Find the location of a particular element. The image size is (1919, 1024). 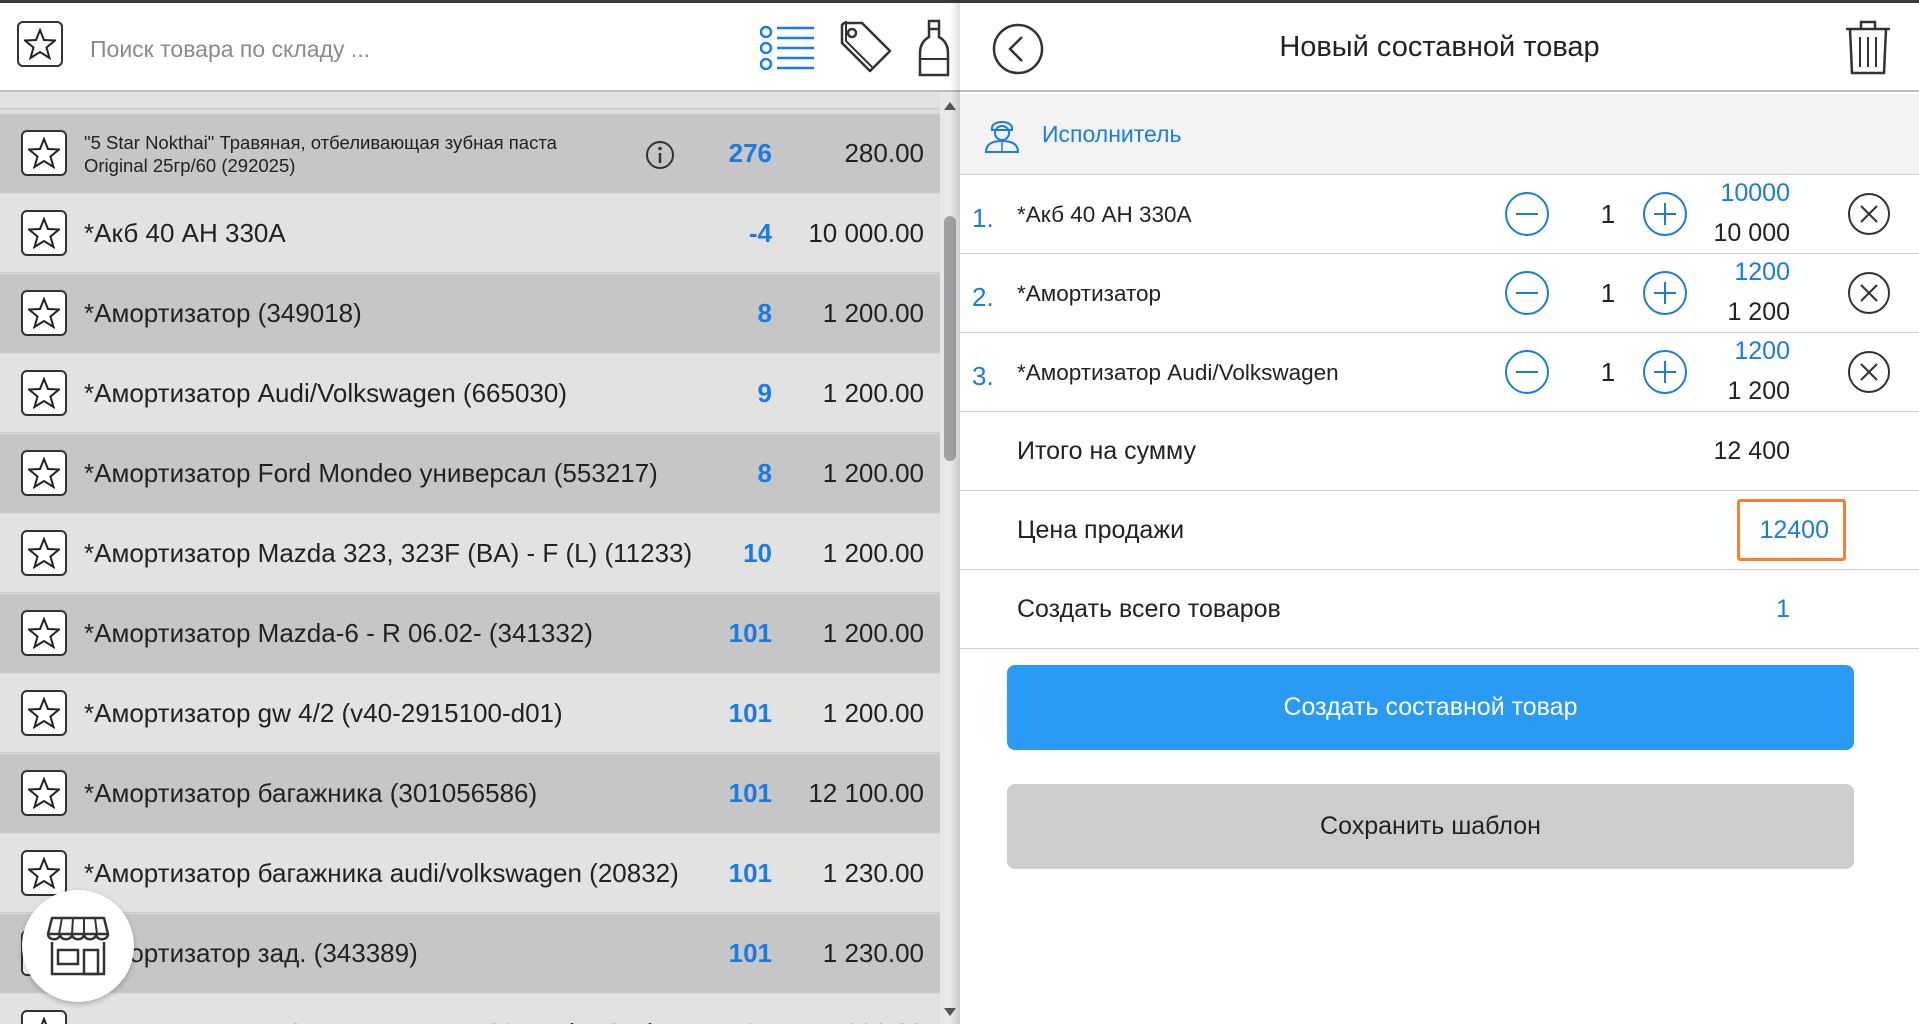

item-price-input: 10000 is located at coordinates (1755, 193).